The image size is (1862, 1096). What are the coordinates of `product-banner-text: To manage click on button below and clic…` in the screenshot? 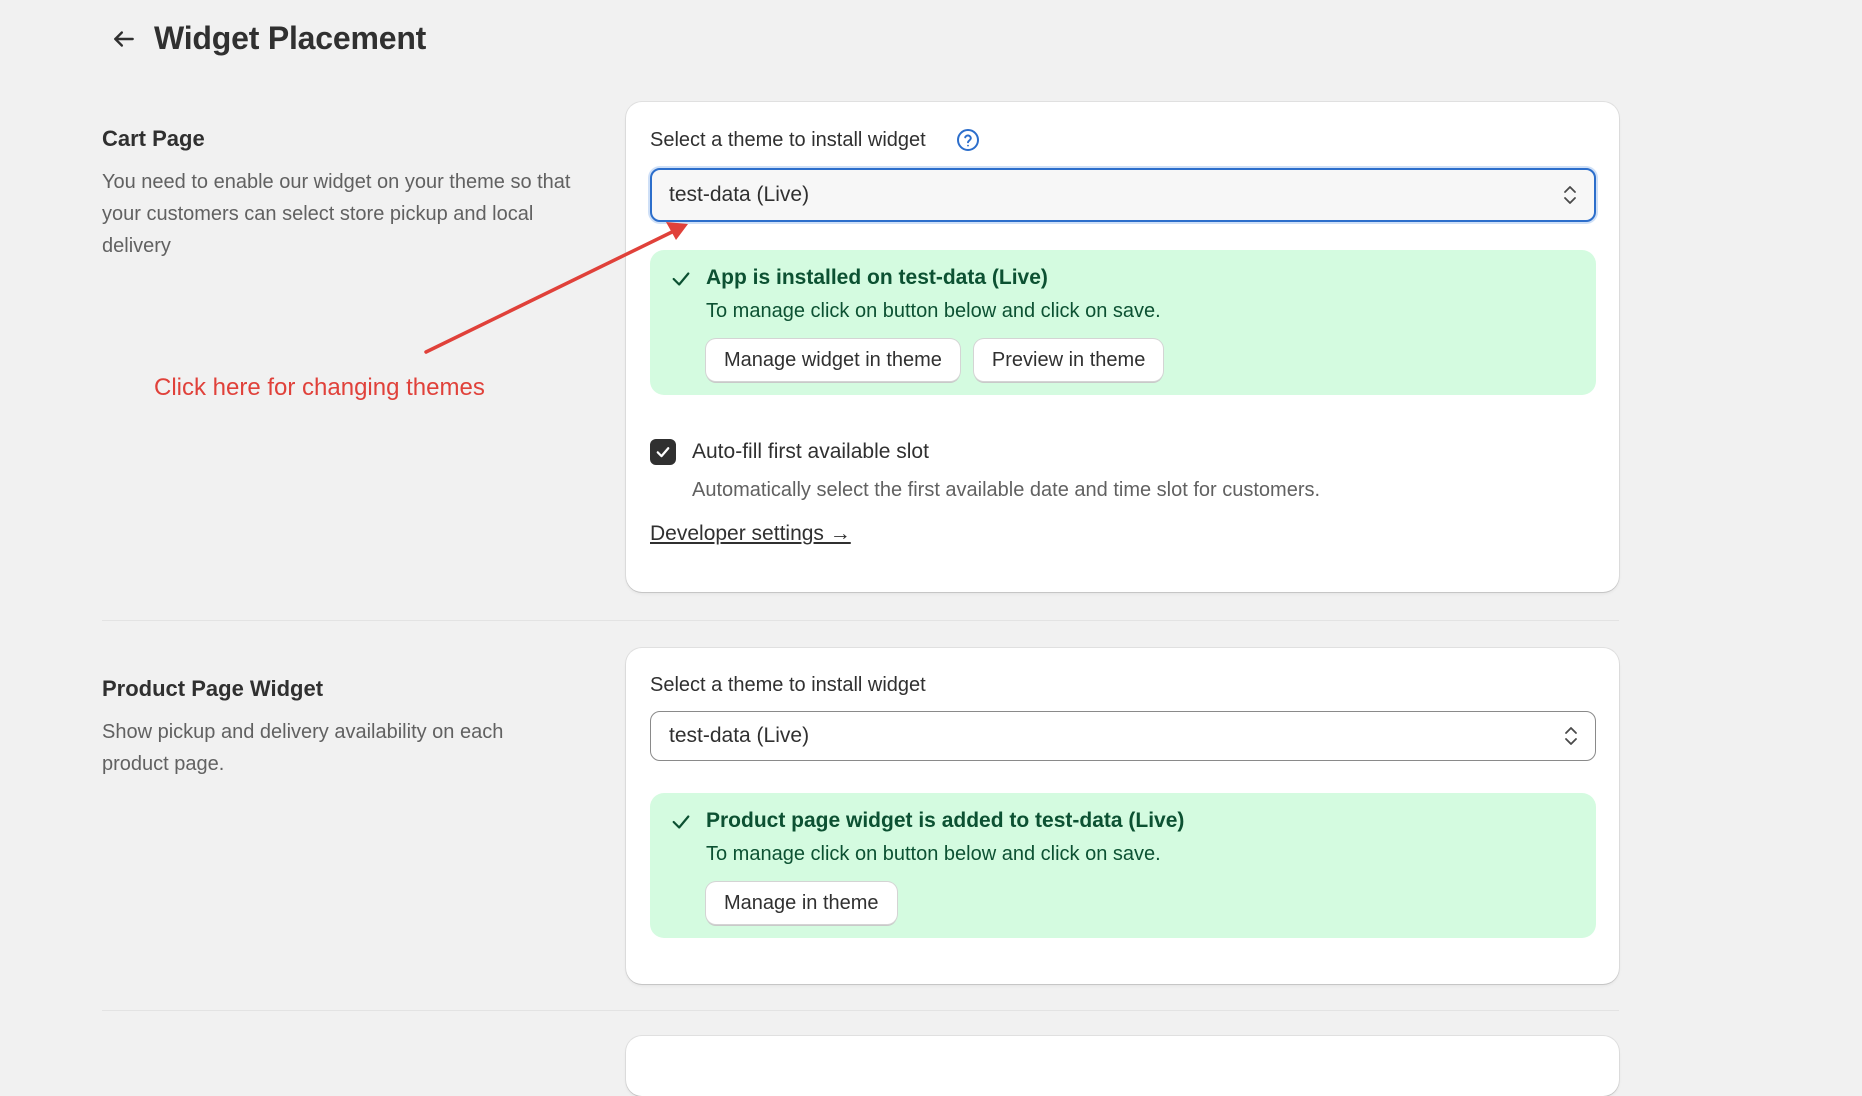 It's located at (933, 854).